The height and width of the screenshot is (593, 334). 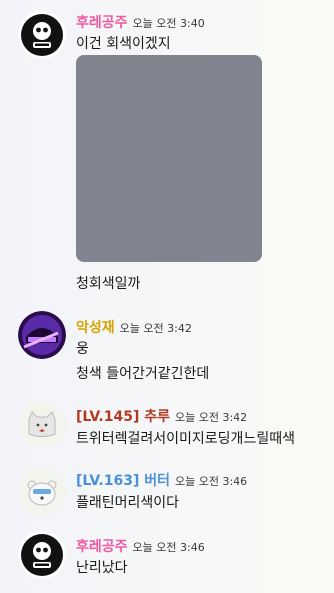 I want to click on message-header: [LV.145] 추루 오늘 오전 3:42, so click(x=161, y=416).